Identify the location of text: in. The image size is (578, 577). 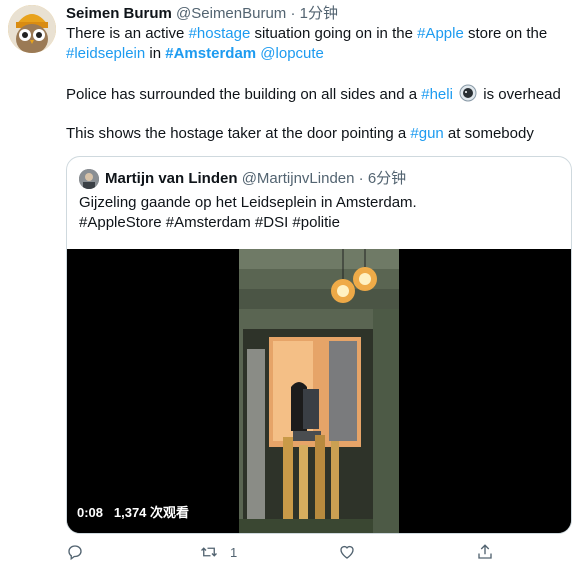
(155, 53).